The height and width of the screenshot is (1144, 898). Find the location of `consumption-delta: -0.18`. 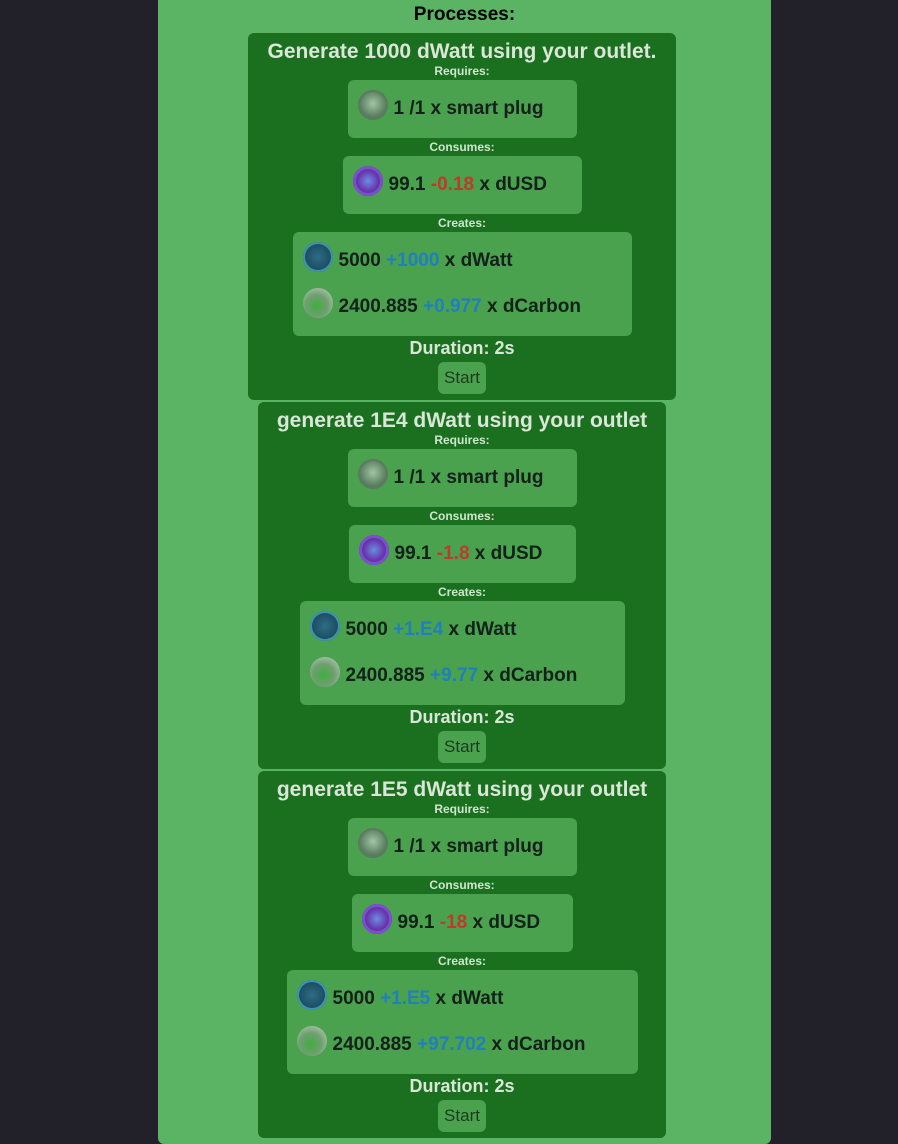

consumption-delta: -0.18 is located at coordinates (452, 184).